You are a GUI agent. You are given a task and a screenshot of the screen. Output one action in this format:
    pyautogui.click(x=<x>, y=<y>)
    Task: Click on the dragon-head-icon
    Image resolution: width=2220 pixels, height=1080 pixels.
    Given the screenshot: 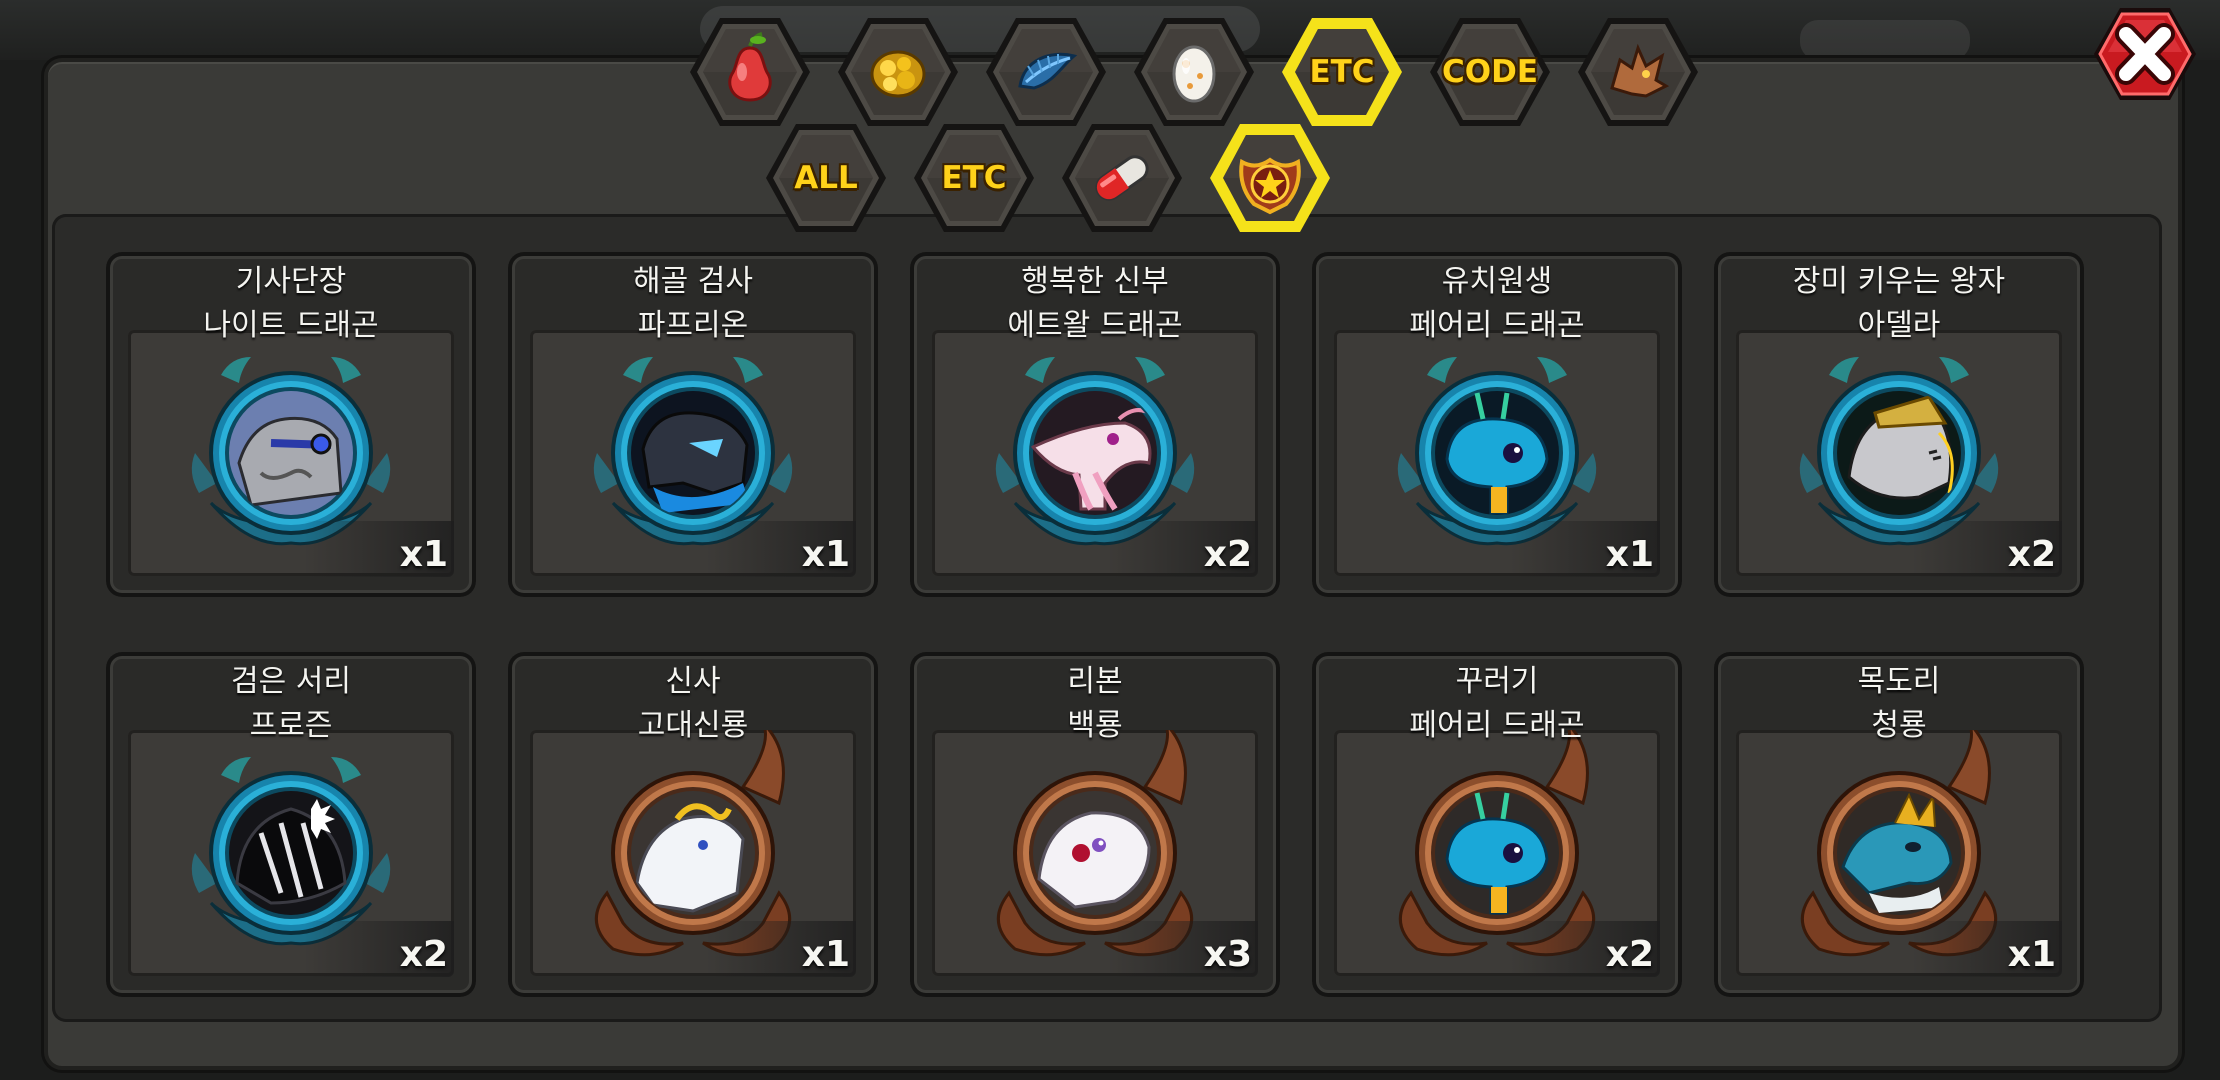 What is the action you would take?
    pyautogui.click(x=1640, y=70)
    